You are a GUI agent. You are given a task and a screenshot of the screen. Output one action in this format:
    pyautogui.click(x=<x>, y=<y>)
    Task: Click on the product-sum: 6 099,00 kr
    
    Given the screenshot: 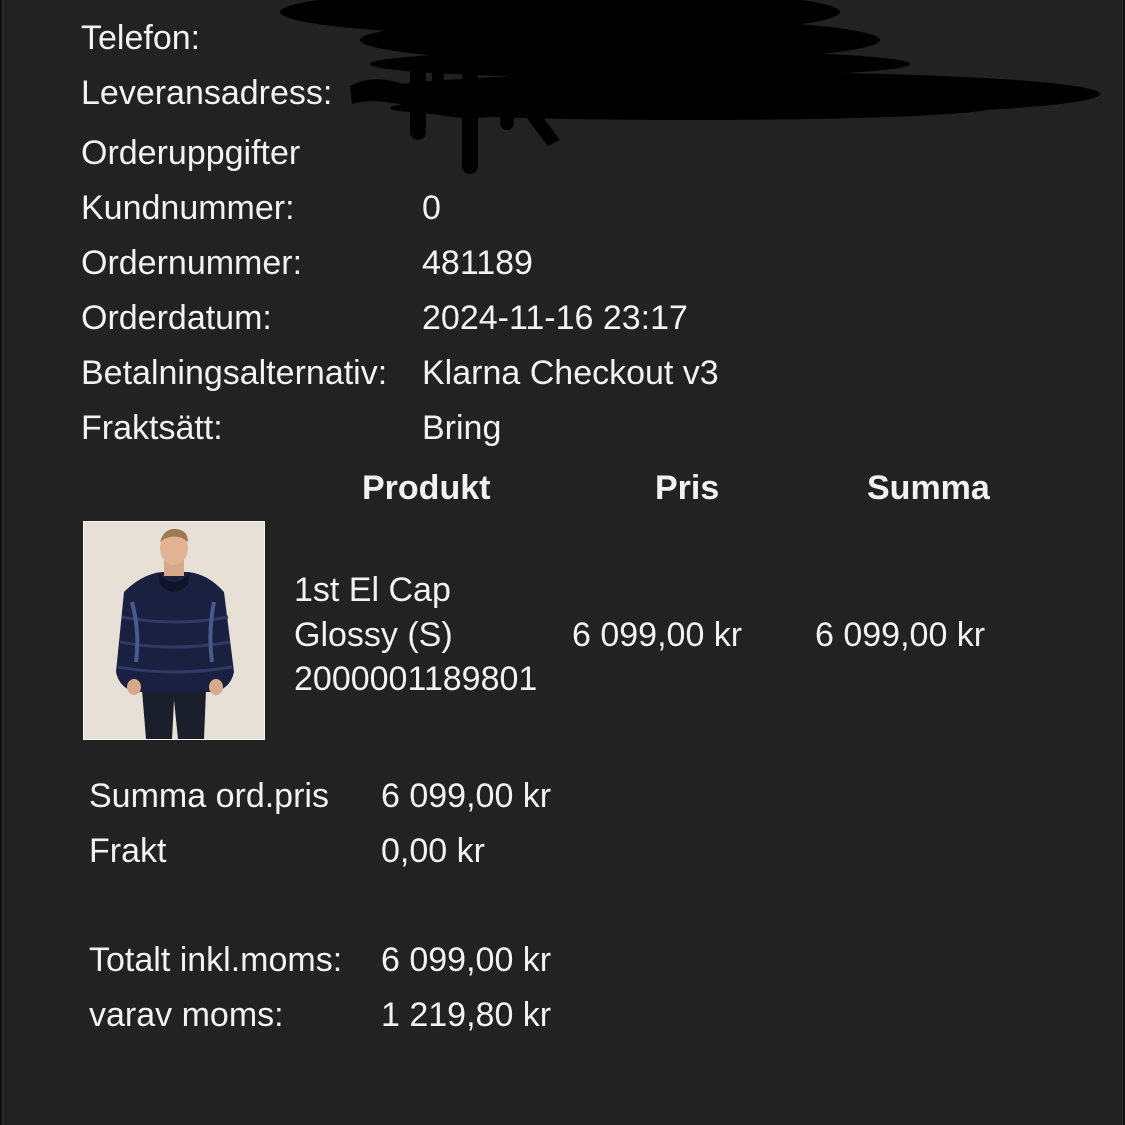 What is the action you would take?
    pyautogui.click(x=900, y=635)
    